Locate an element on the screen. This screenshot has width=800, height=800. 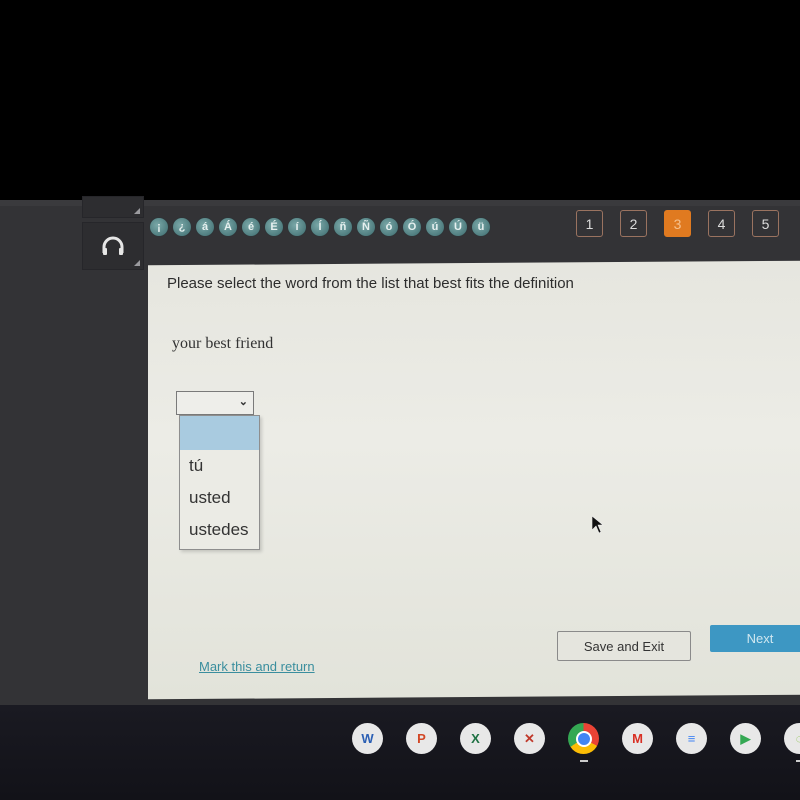
accent-button: Í is located at coordinates (320, 227).